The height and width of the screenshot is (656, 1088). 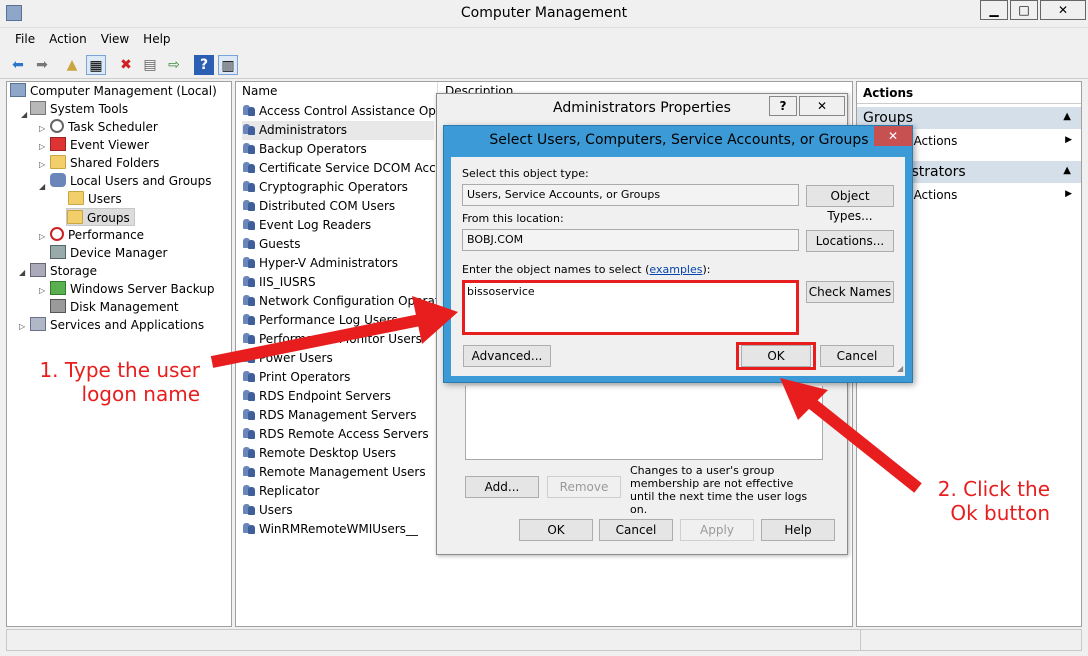 What do you see at coordinates (864, 445) in the screenshot?
I see `arrow-to-ok` at bounding box center [864, 445].